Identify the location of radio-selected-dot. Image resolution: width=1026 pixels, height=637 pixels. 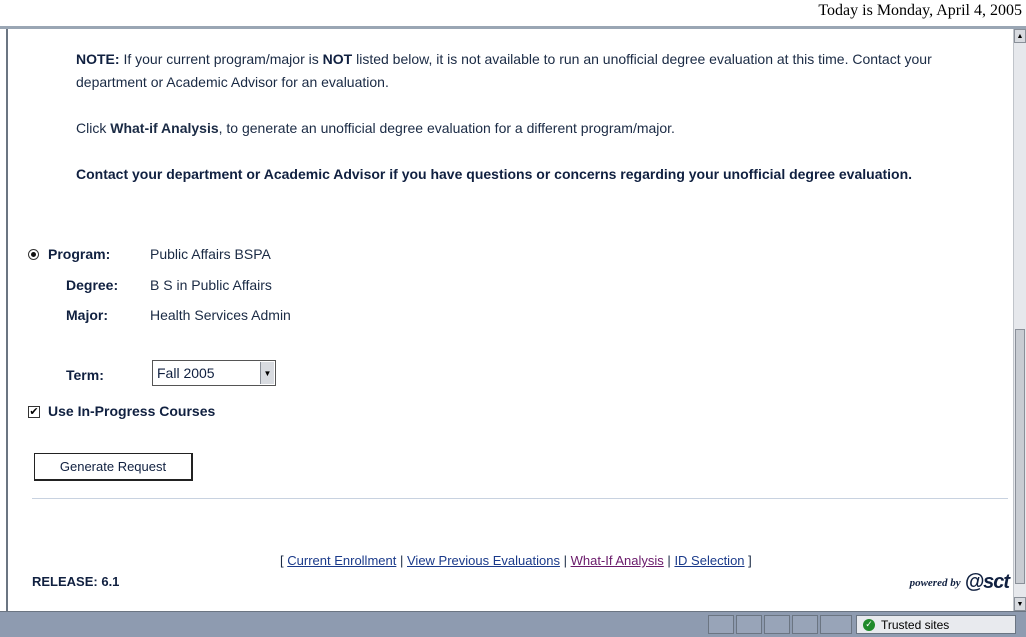
(33, 254).